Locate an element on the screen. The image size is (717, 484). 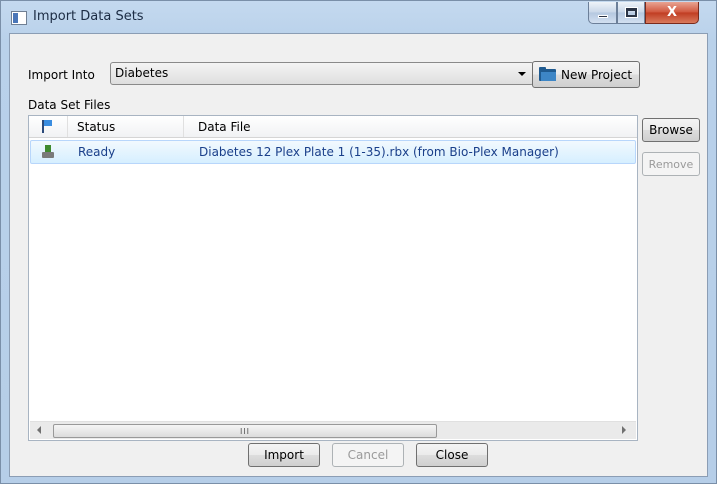
browse-button: Browse is located at coordinates (671, 130).